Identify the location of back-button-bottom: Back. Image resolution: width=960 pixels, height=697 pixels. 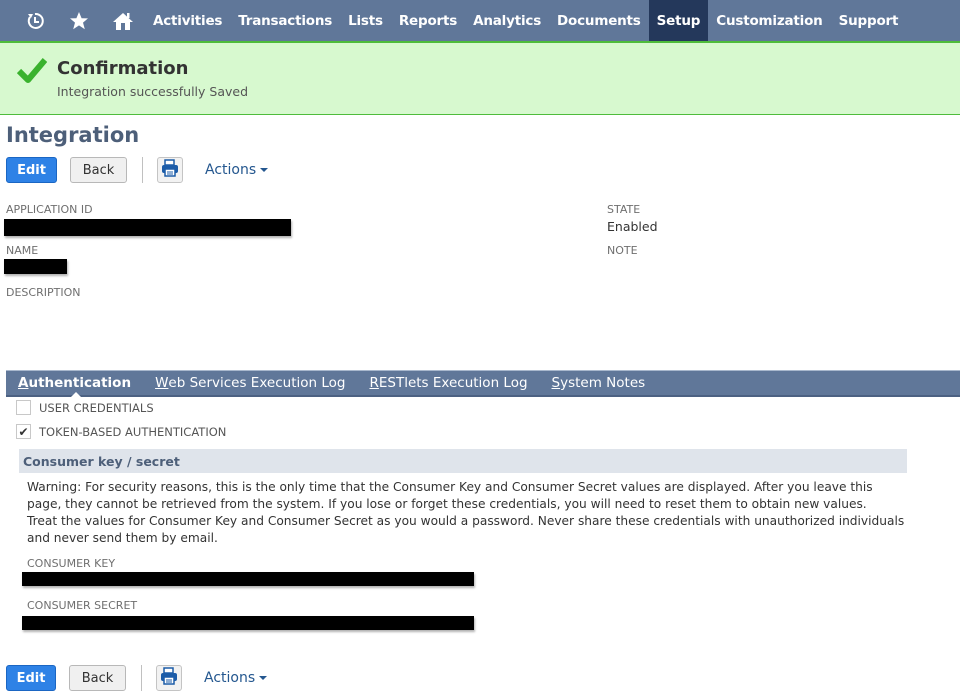
(97, 678).